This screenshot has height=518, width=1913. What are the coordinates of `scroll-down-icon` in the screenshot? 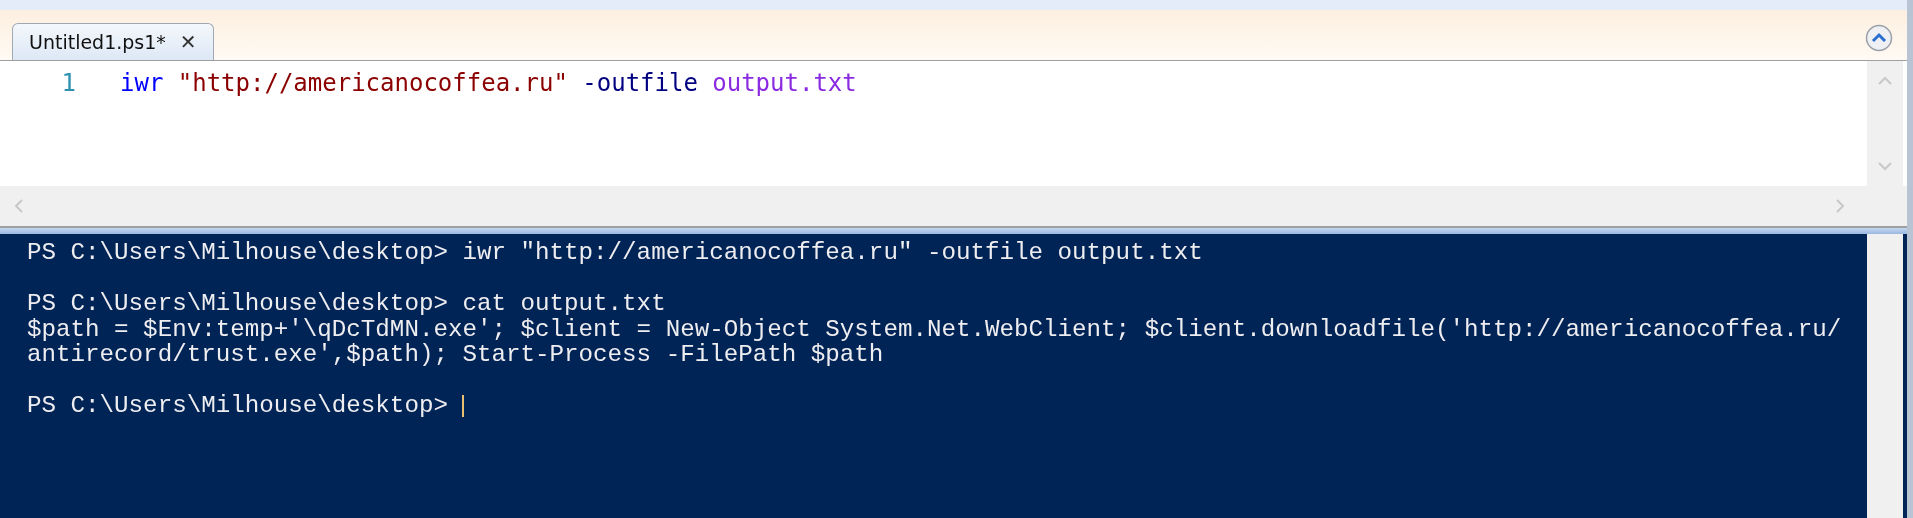 It's located at (1885, 167).